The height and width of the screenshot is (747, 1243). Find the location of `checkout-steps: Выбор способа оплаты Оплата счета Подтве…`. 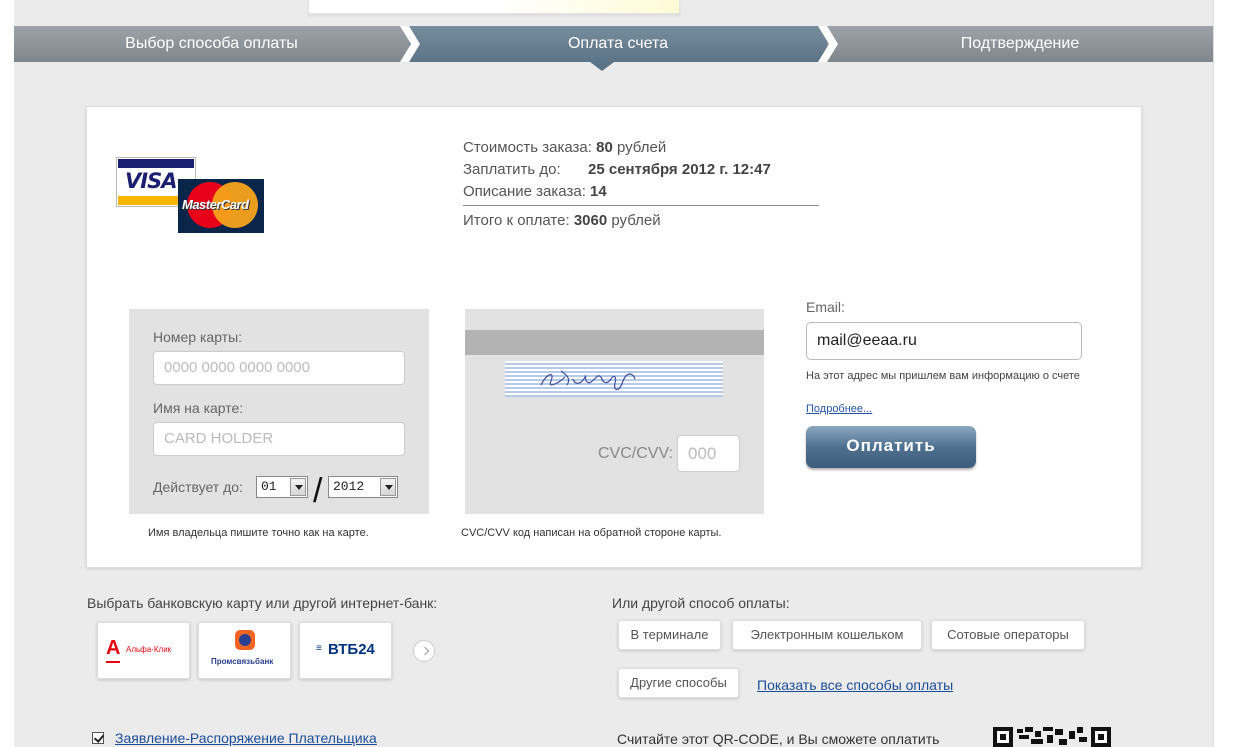

checkout-steps: Выбор способа оплаты Оплата счета Подтве… is located at coordinates (613, 44).